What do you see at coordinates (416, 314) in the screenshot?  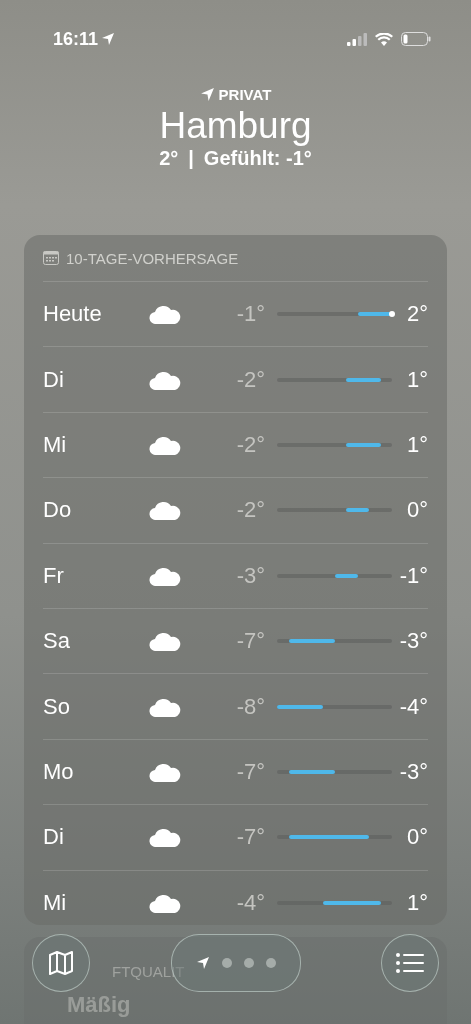 I see `high-temperature: 2°` at bounding box center [416, 314].